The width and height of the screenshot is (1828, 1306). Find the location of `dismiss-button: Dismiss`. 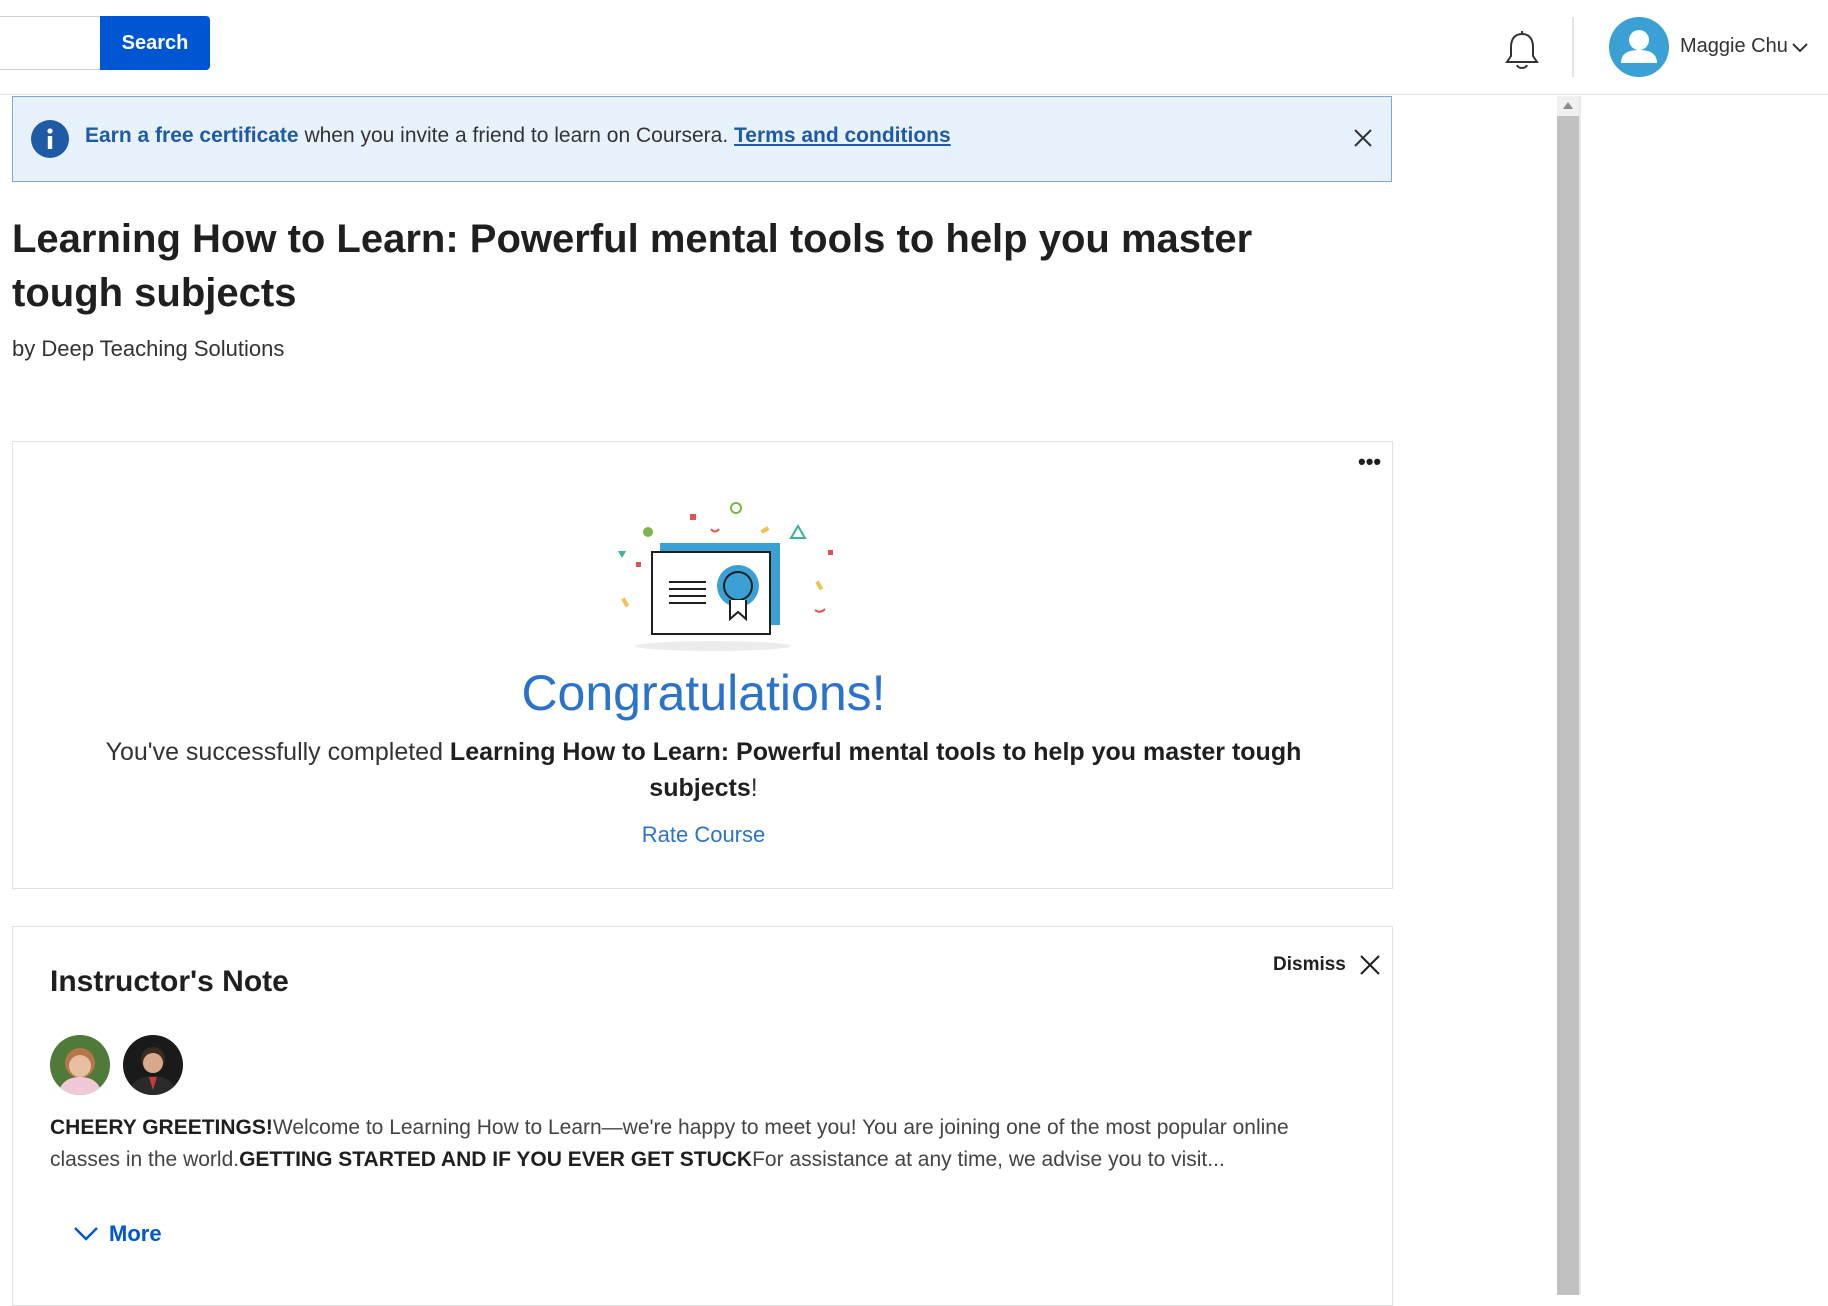

dismiss-button: Dismiss is located at coordinates (1327, 965).